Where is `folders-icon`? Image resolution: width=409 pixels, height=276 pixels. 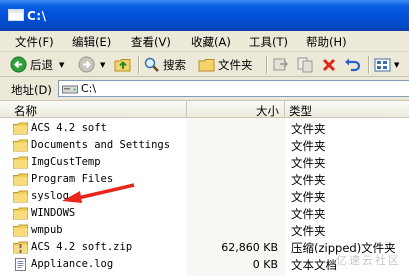
folders-icon is located at coordinates (206, 64).